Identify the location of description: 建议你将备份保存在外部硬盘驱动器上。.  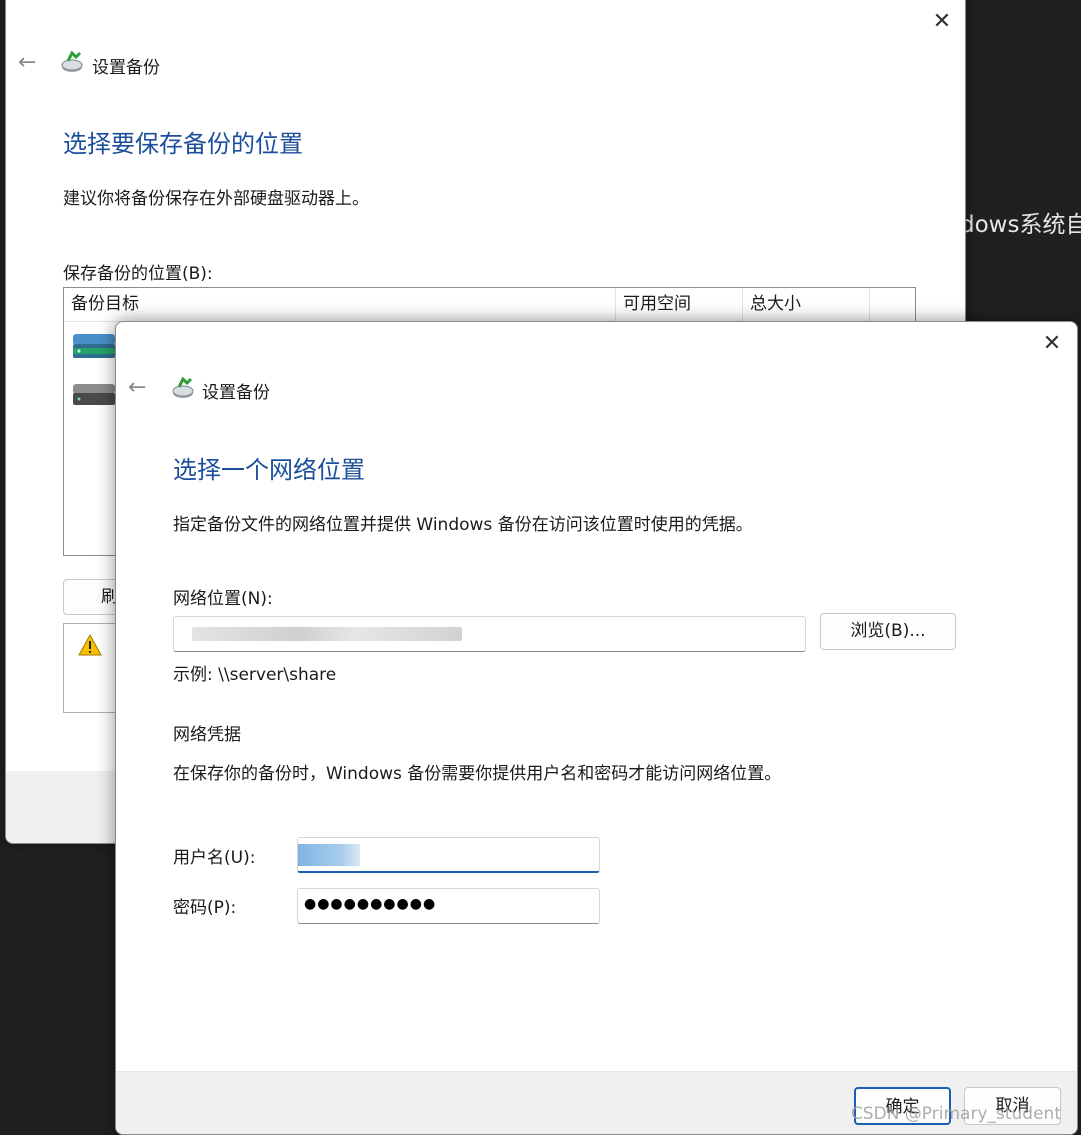
(216, 199).